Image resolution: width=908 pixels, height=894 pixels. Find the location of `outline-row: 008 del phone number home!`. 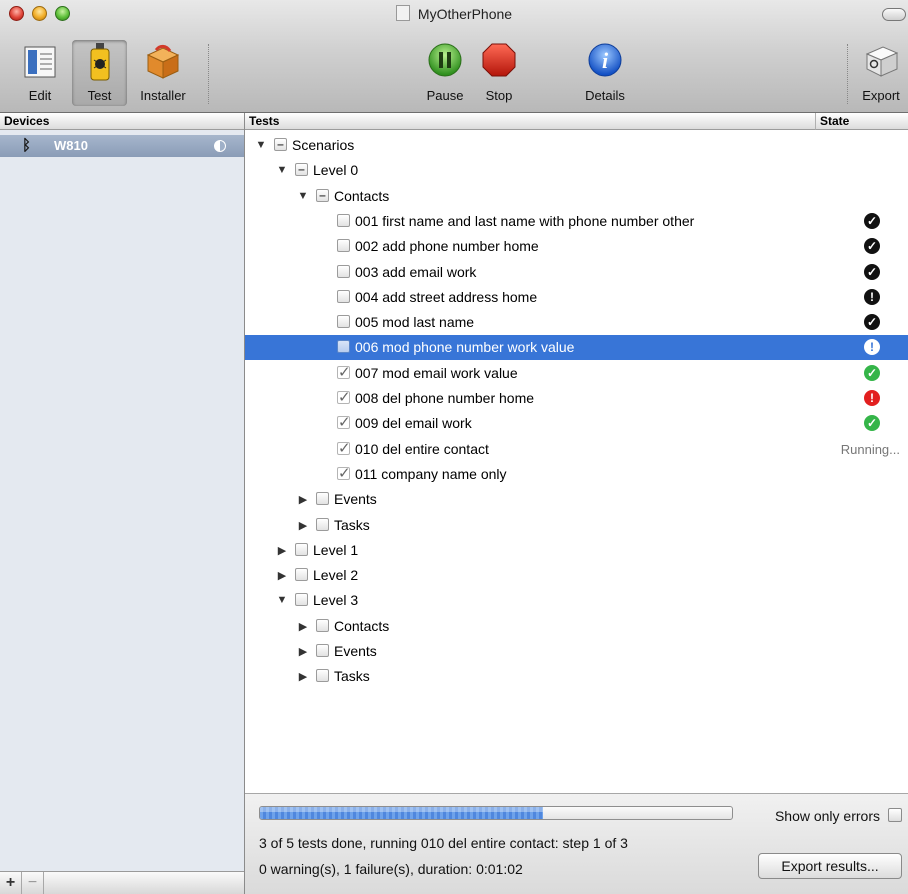

outline-row: 008 del phone number home! is located at coordinates (576, 398).